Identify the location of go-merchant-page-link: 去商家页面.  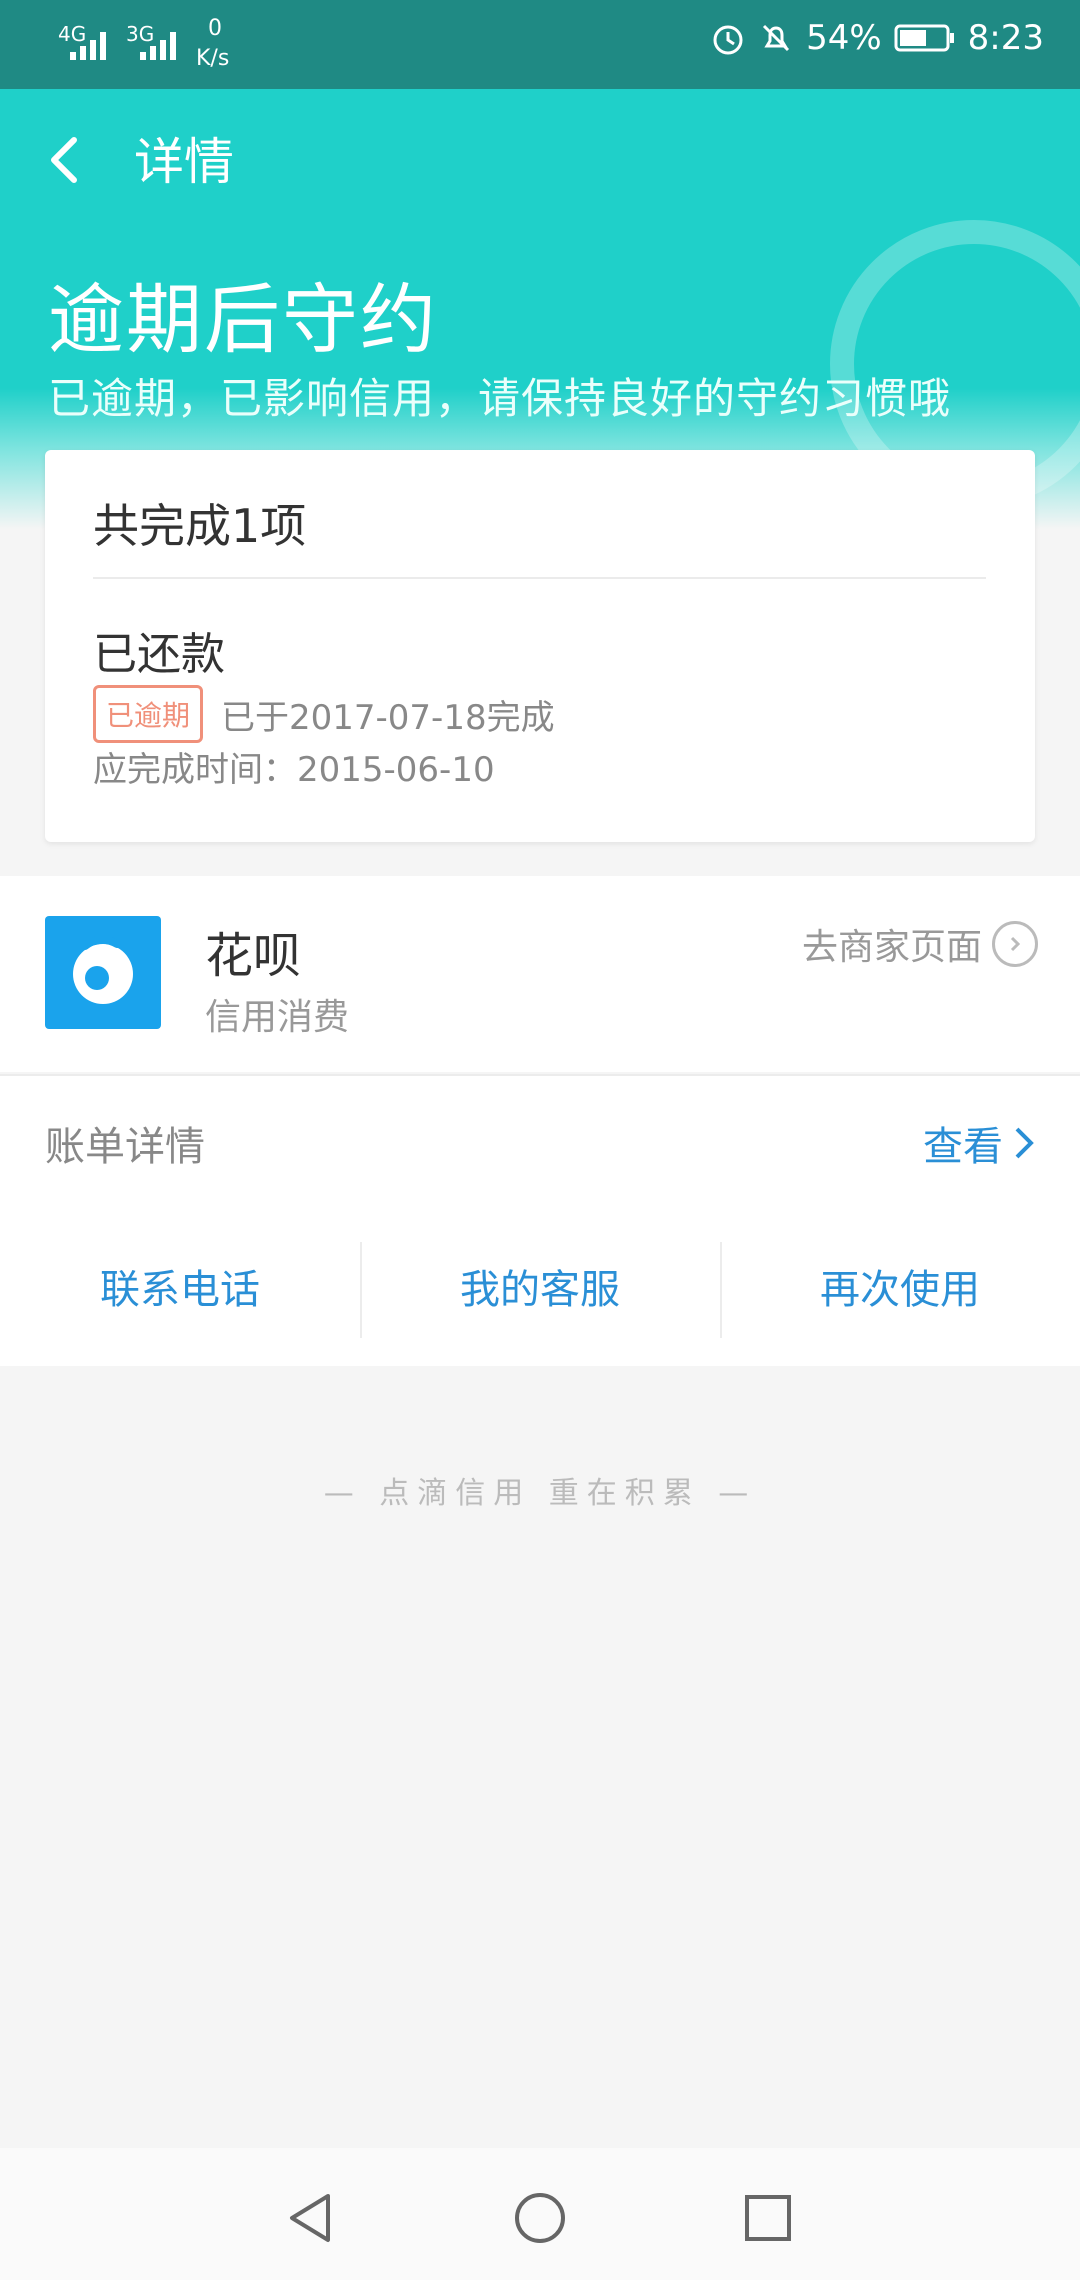
(920, 944).